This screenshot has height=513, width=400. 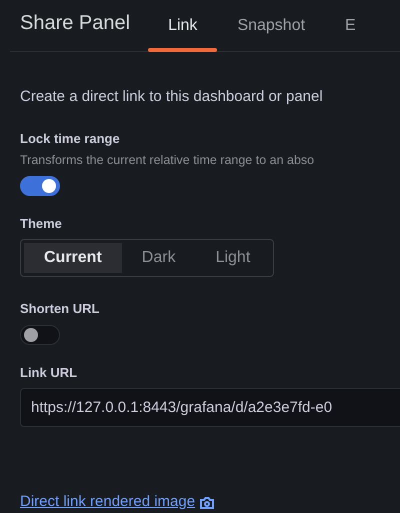 What do you see at coordinates (207, 503) in the screenshot?
I see `camera-icon` at bounding box center [207, 503].